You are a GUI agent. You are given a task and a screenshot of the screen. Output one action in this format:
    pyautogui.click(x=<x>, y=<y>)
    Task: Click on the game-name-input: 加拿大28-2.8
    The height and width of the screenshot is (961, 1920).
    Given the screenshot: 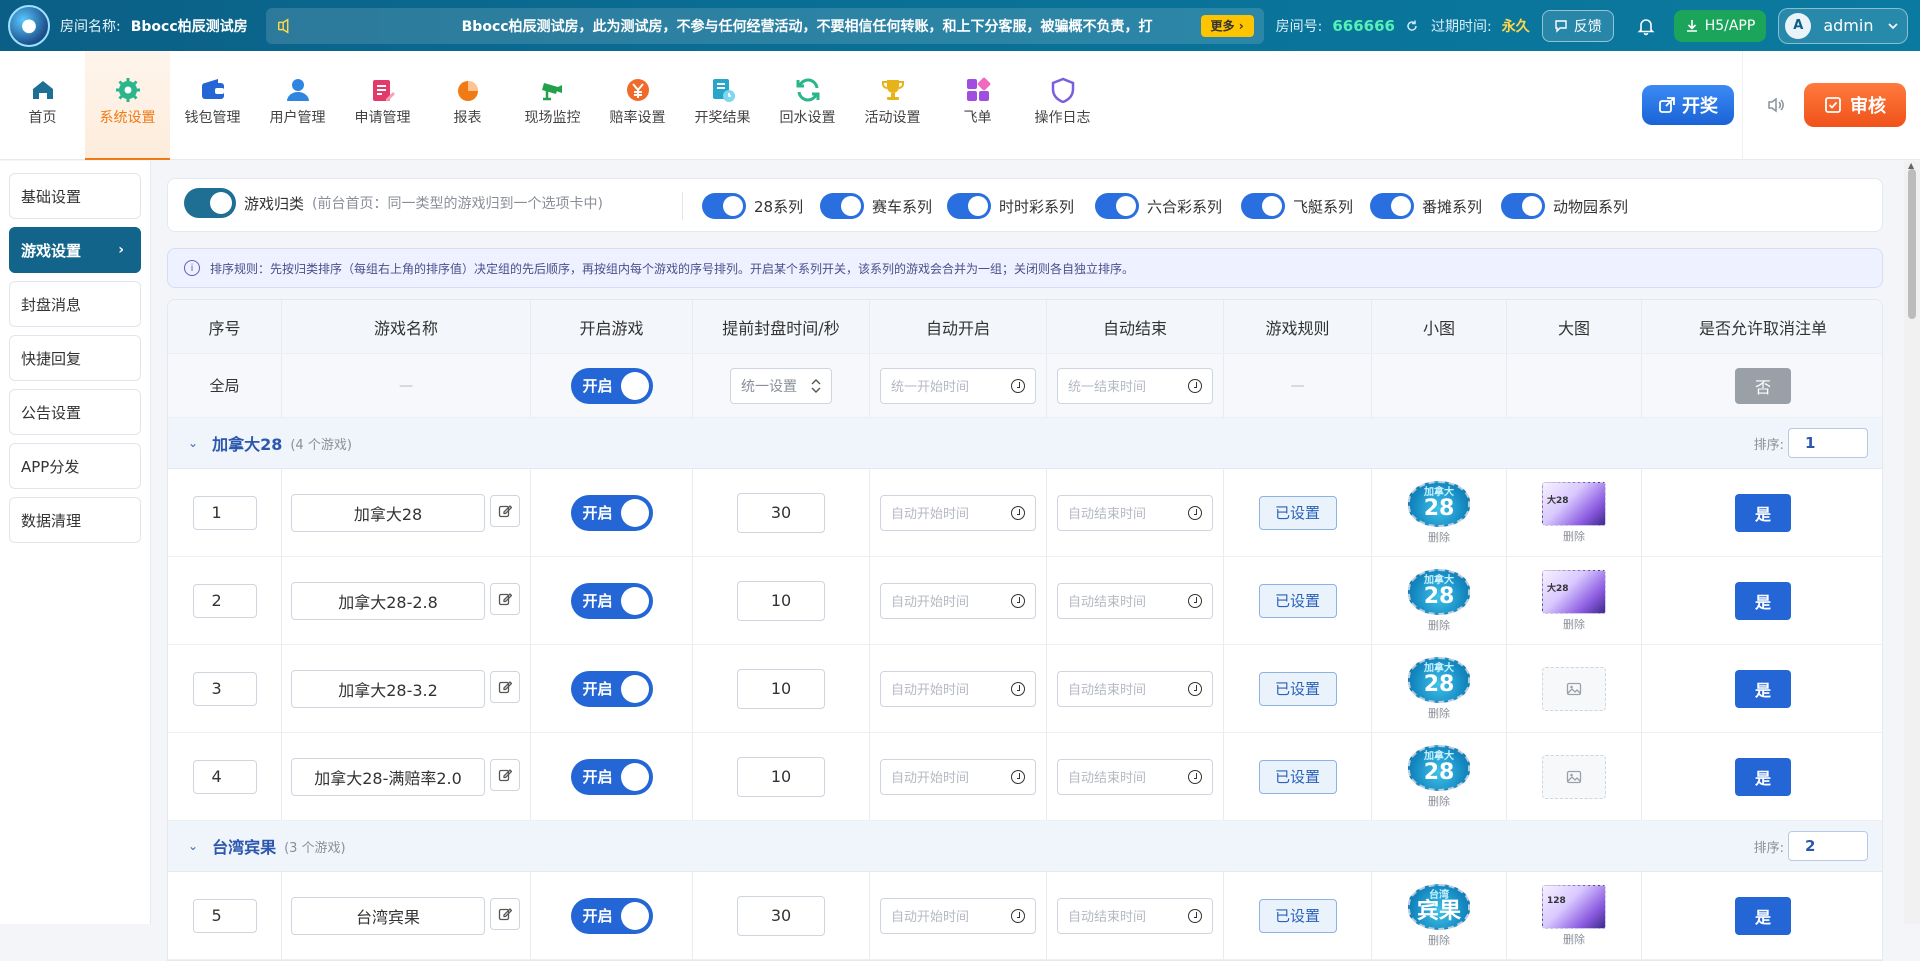 What is the action you would take?
    pyautogui.click(x=388, y=600)
    